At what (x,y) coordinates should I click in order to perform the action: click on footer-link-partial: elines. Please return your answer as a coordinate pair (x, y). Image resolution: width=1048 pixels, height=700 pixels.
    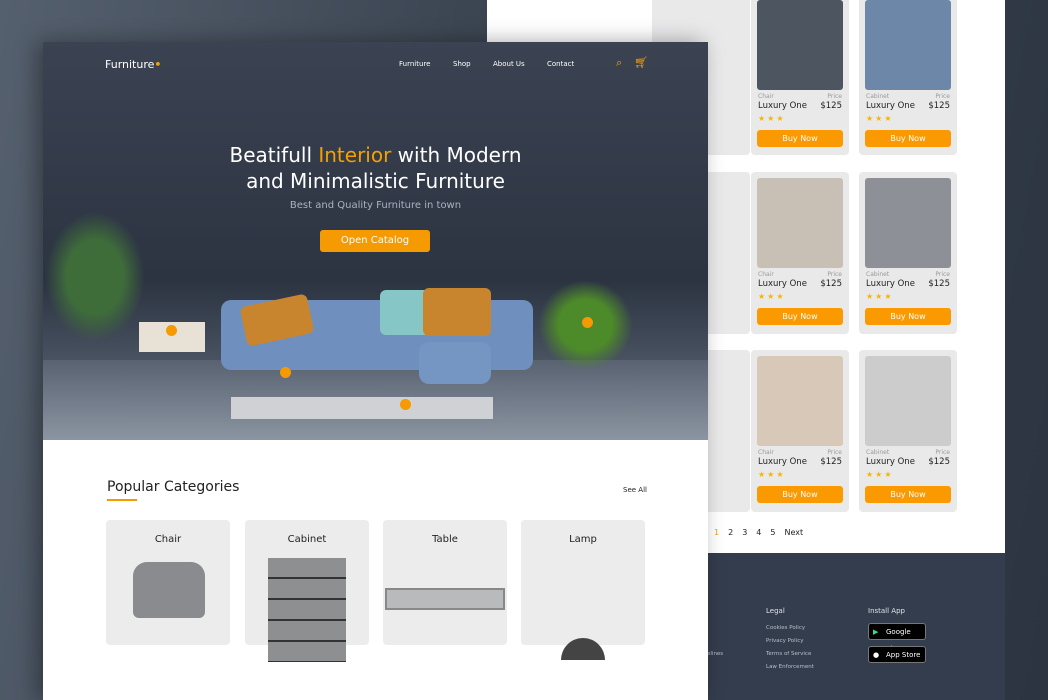
    Looking at the image, I should click on (715, 654).